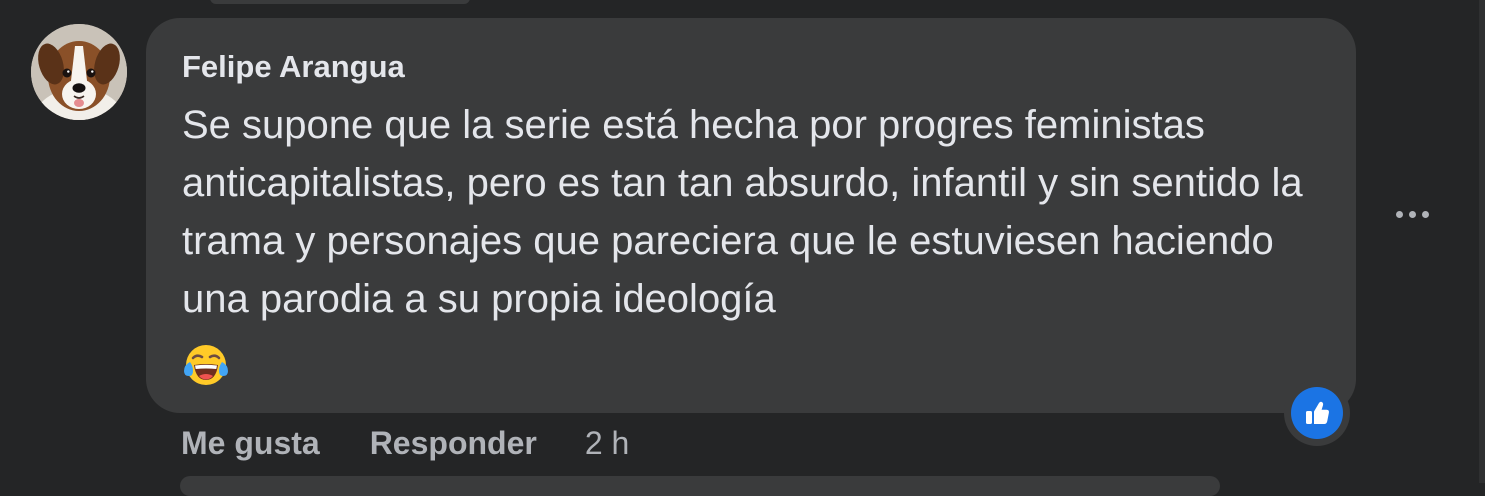 The width and height of the screenshot is (1485, 496). I want to click on tears-of-joy-emoji-icon, so click(206, 365).